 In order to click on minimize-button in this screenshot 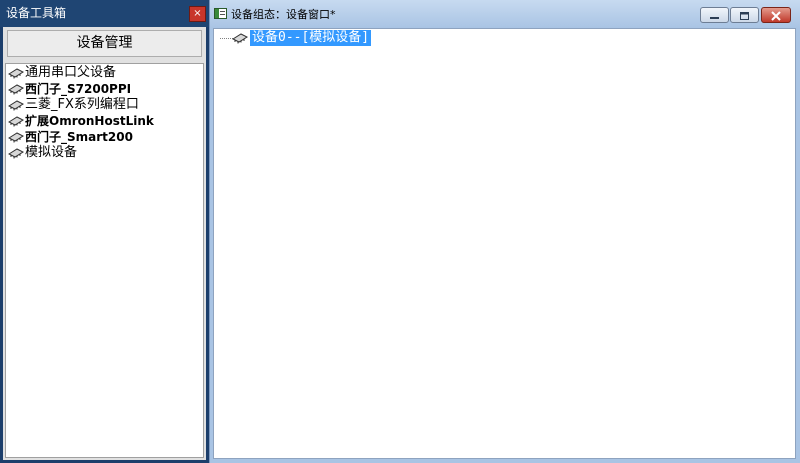, I will do `click(714, 15)`.